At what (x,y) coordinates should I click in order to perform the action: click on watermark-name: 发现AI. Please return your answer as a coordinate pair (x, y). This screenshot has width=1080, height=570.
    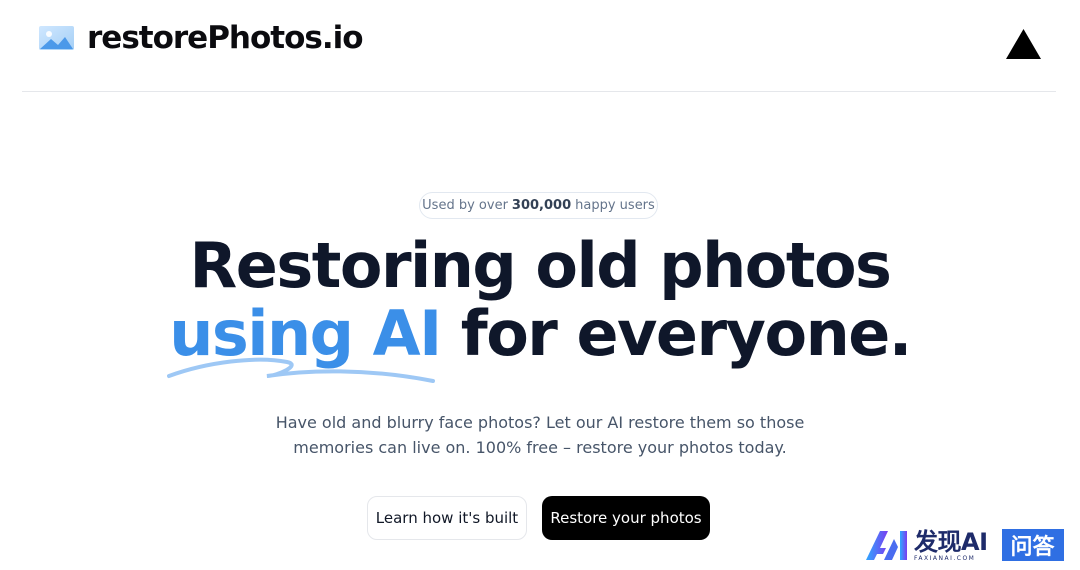
    Looking at the image, I should click on (951, 541).